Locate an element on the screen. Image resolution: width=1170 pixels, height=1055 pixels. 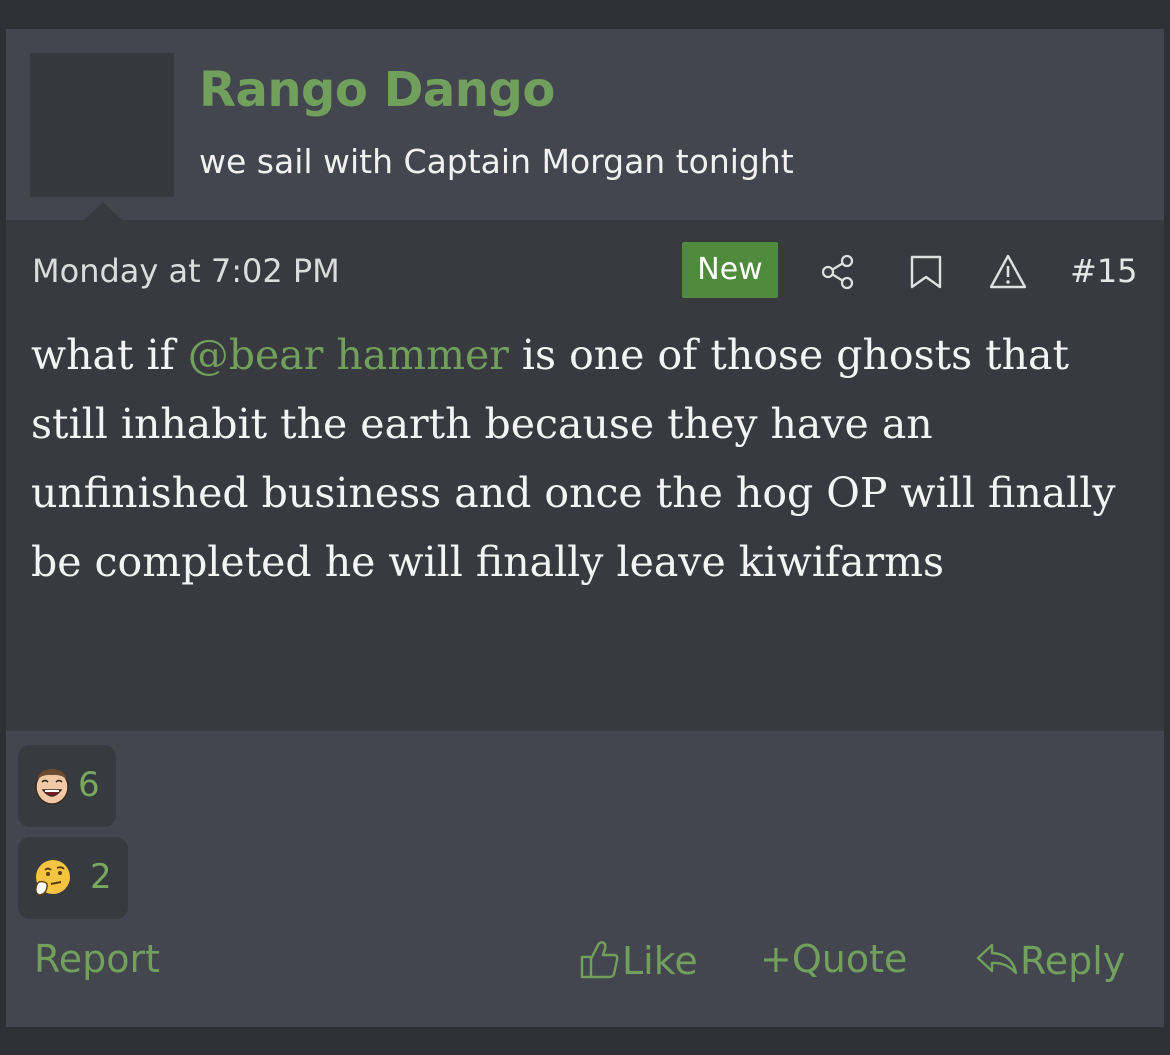
thumbs-up-icon is located at coordinates (600, 963).